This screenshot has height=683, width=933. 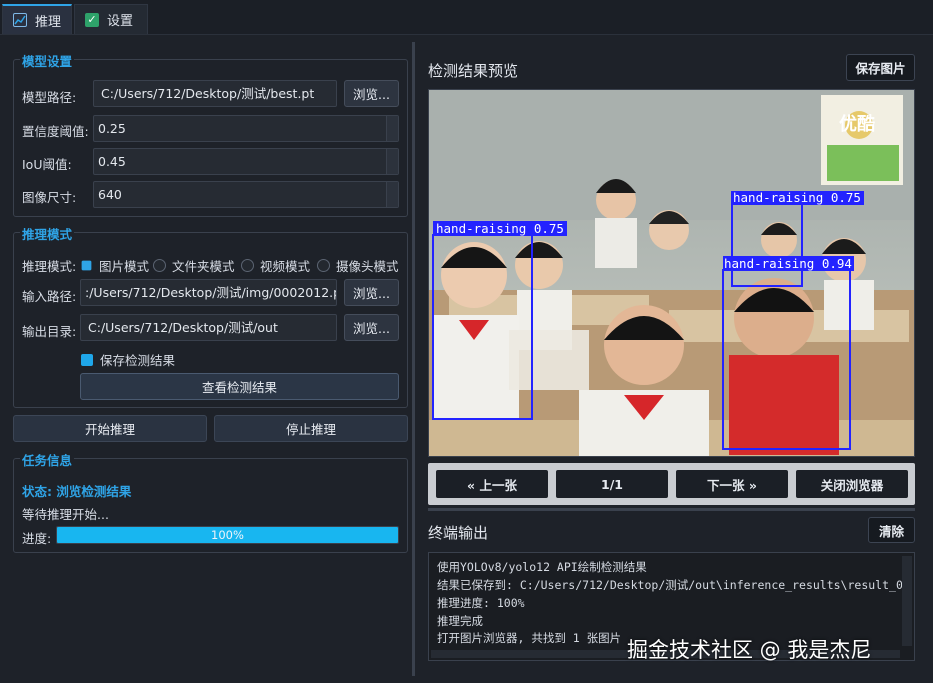 What do you see at coordinates (208, 292) in the screenshot?
I see `input-path-field: :/Users/712/Desktop/测试/img/0002012.png` at bounding box center [208, 292].